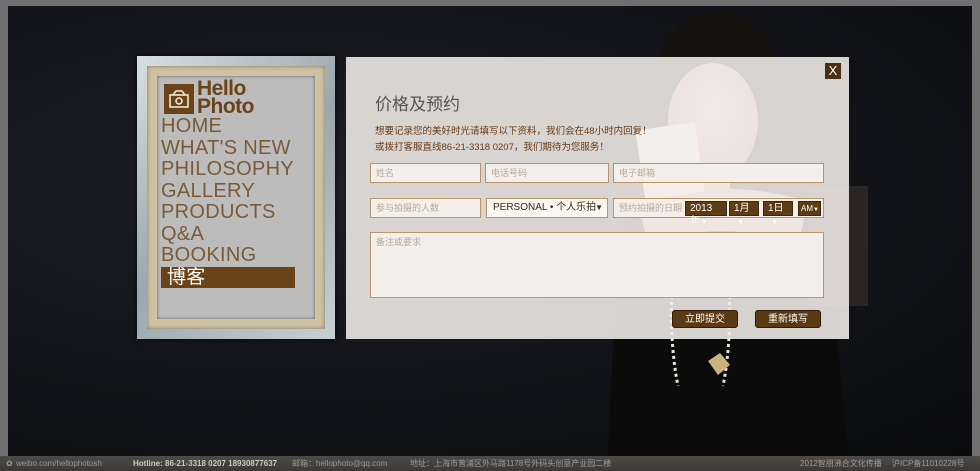 The width and height of the screenshot is (980, 471). I want to click on package-select: PERSONAL • 个人乐拍 ▼, so click(547, 208).